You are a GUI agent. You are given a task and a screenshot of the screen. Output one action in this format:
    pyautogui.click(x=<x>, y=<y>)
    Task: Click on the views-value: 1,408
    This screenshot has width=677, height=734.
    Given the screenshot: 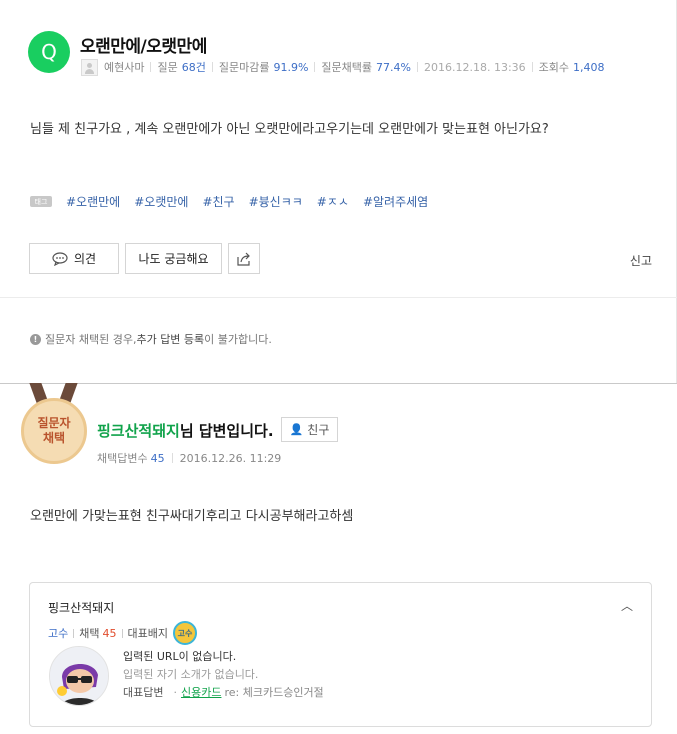 What is the action you would take?
    pyautogui.click(x=589, y=67)
    